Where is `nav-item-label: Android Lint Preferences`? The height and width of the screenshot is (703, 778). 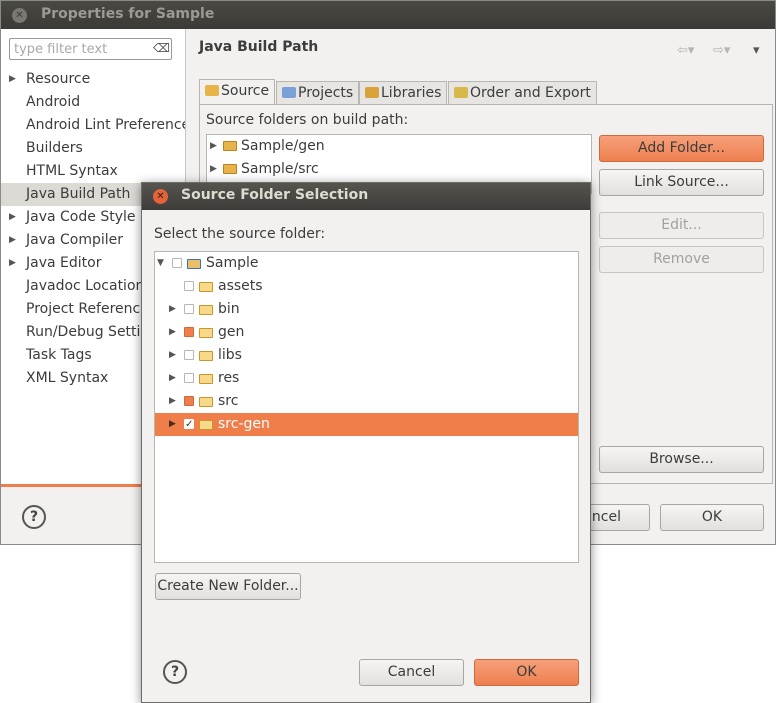
nav-item-label: Android Lint Preferences is located at coordinates (105, 125).